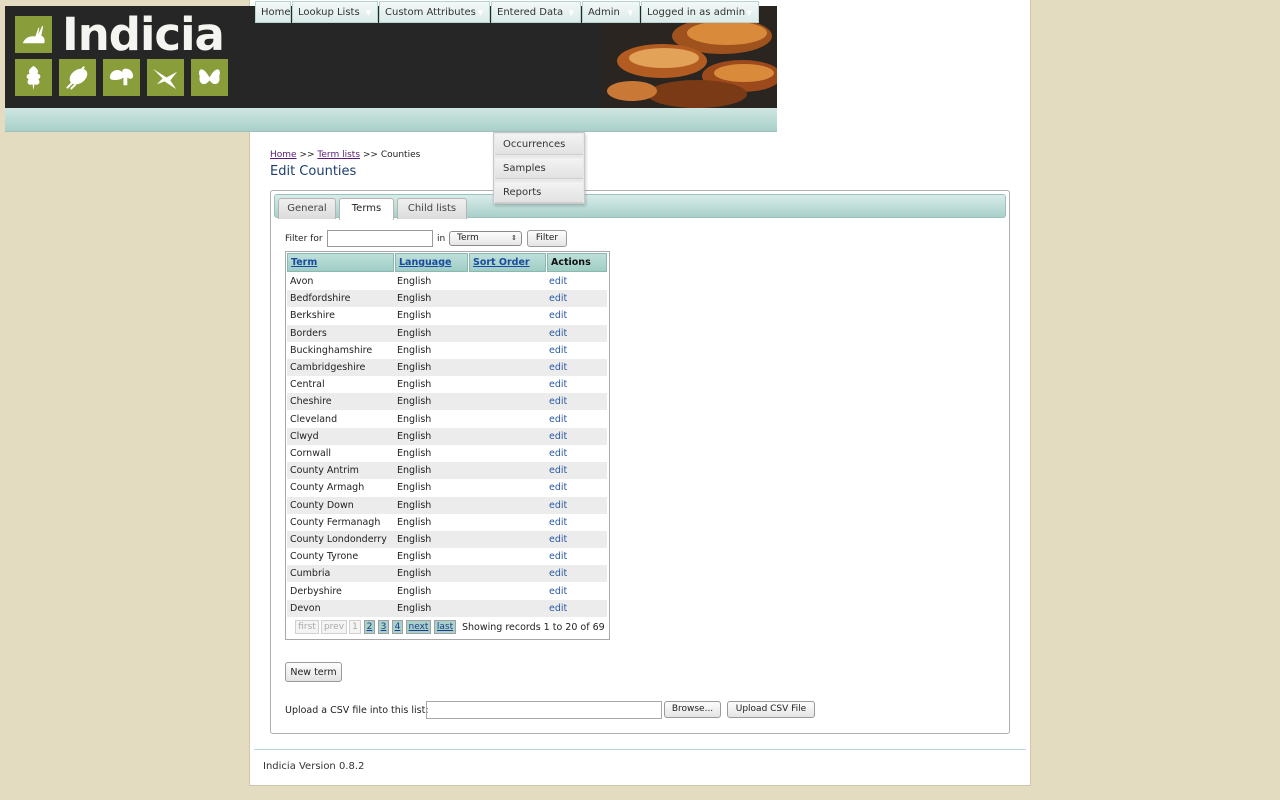 This screenshot has width=1280, height=800. I want to click on cell-term: Devon, so click(305, 608).